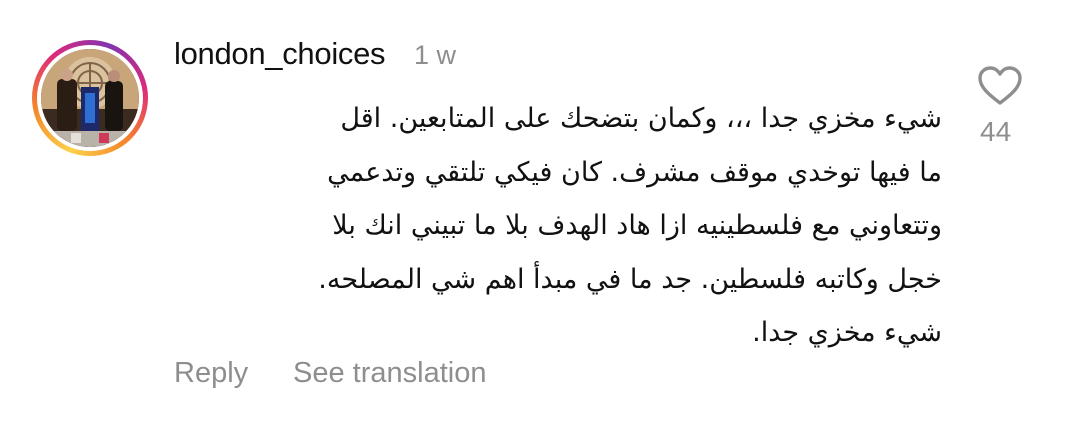 The width and height of the screenshot is (1080, 423). I want to click on comment-timestamp: 1 w, so click(435, 55).